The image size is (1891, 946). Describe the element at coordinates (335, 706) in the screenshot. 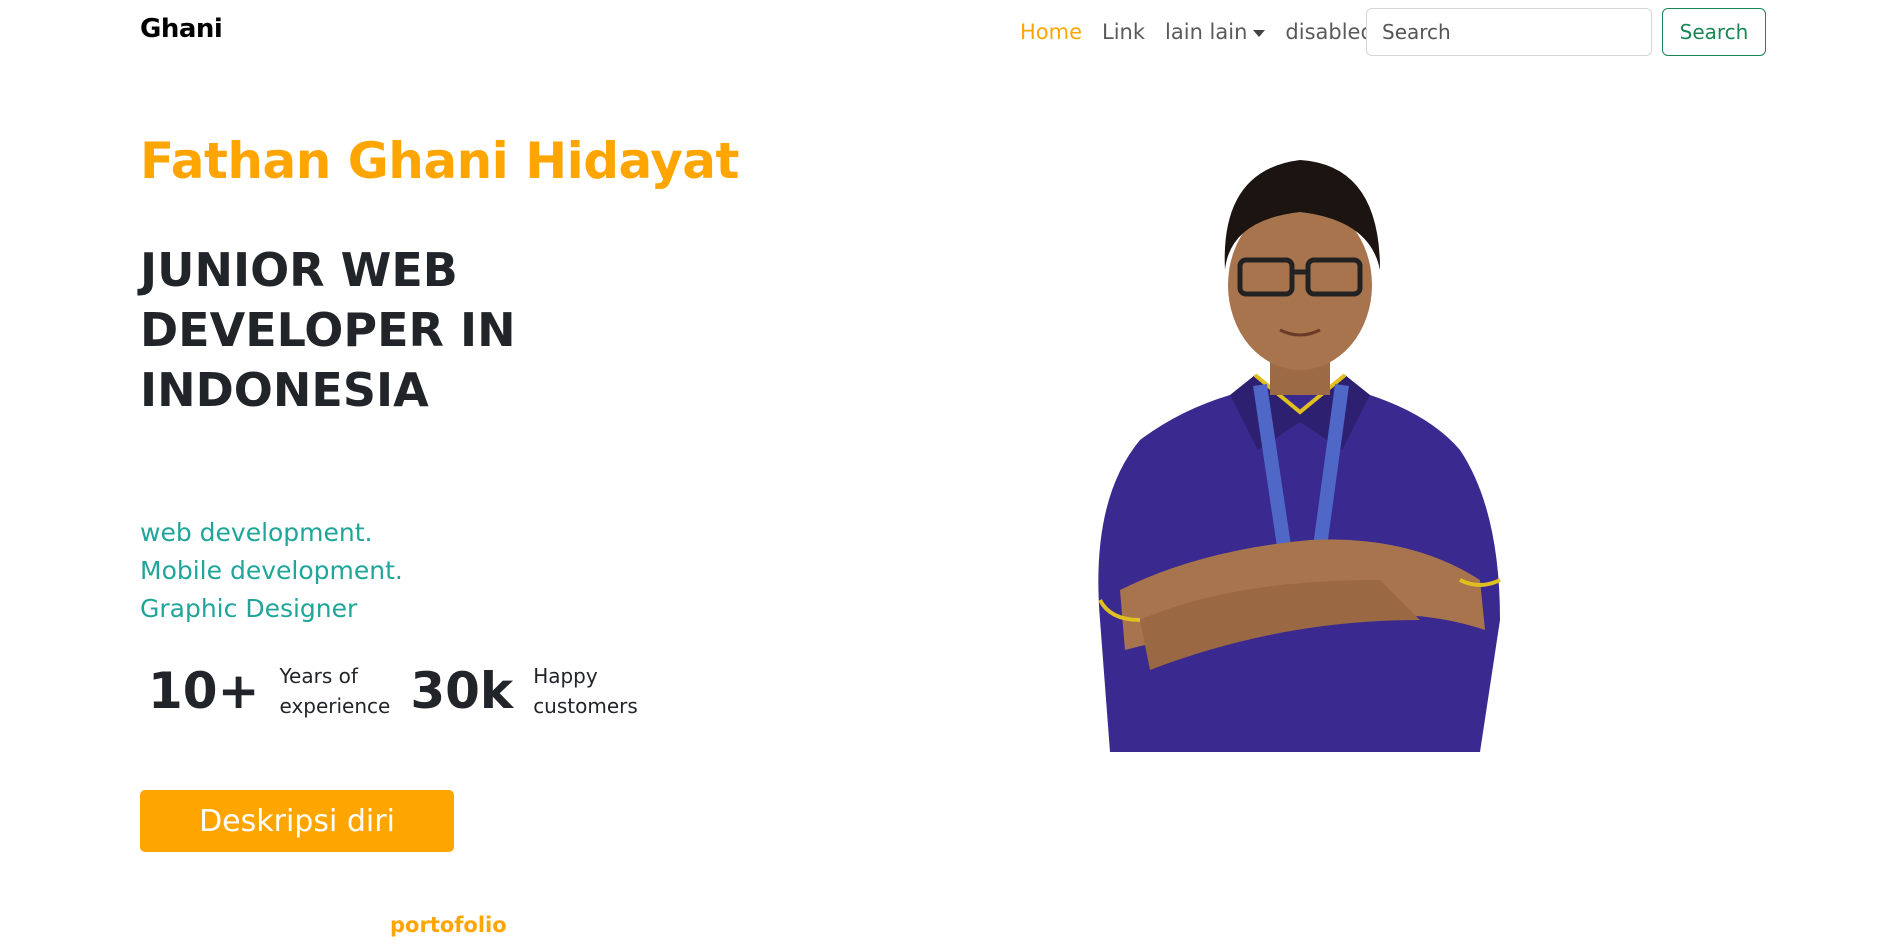

I see `stat-label-line: experience` at that location.